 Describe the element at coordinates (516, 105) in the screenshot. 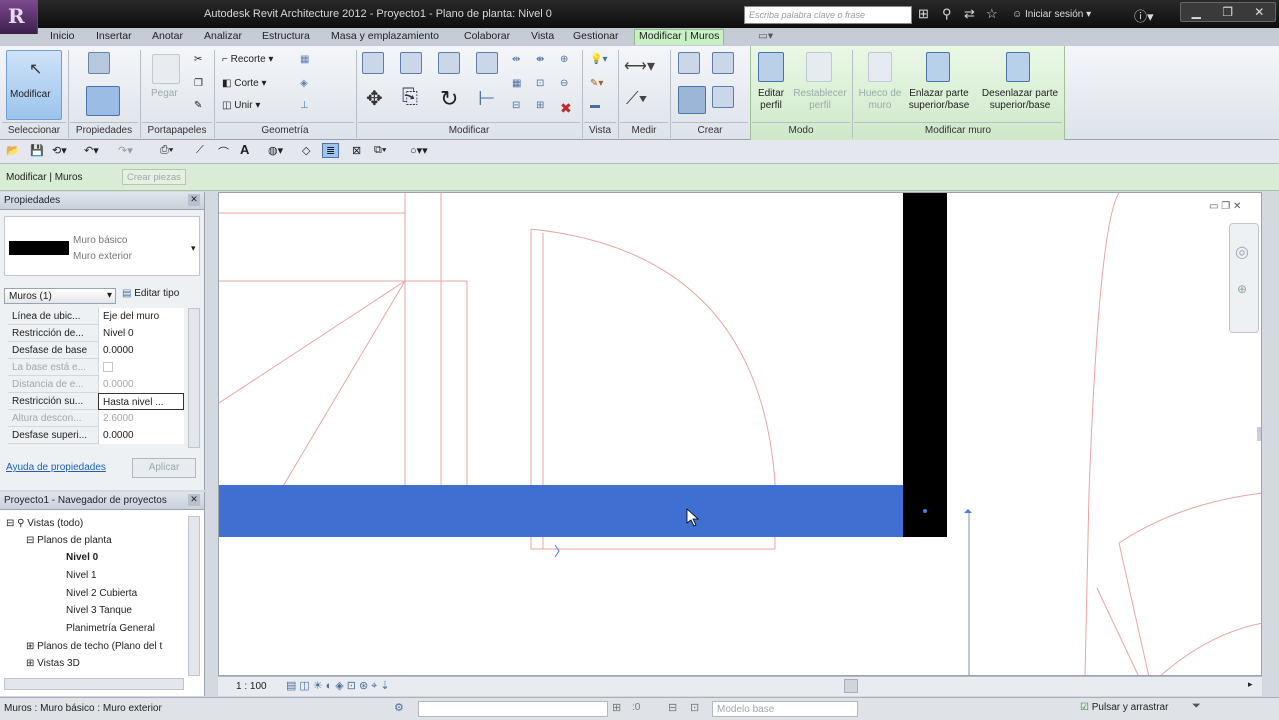

I see `trim-single-icon: ⊟` at that location.